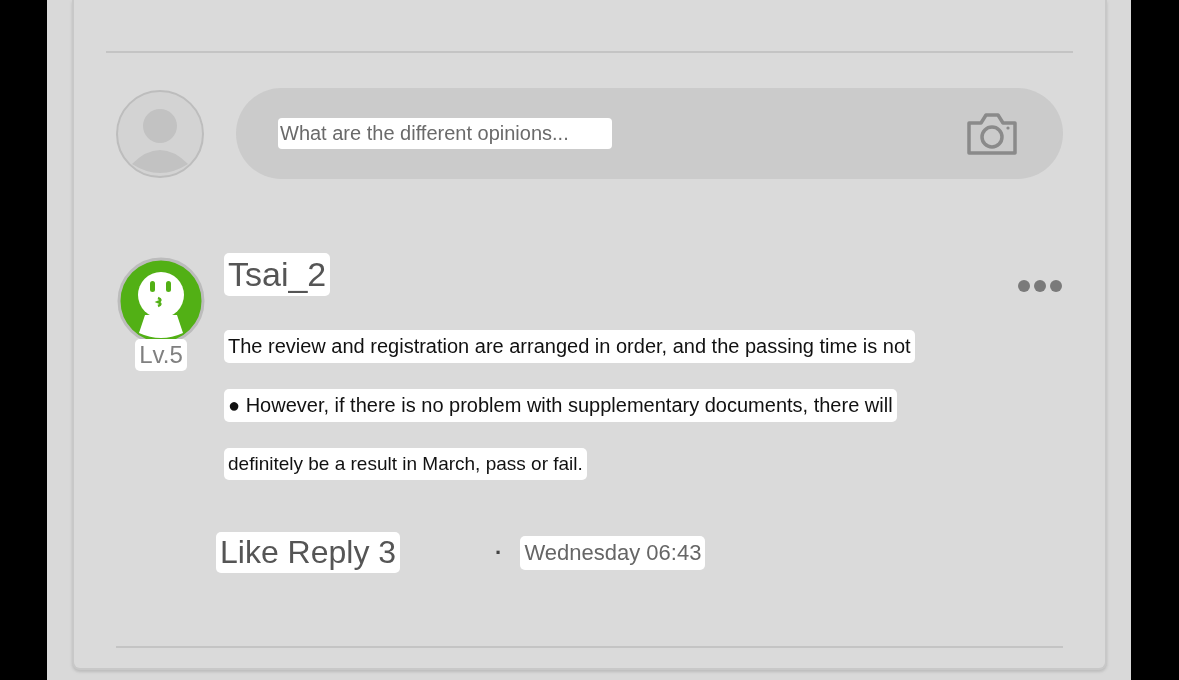 The image size is (1179, 680). I want to click on comment-text: ● However, if there is no problem with supplementary documents, there will, so click(560, 405).